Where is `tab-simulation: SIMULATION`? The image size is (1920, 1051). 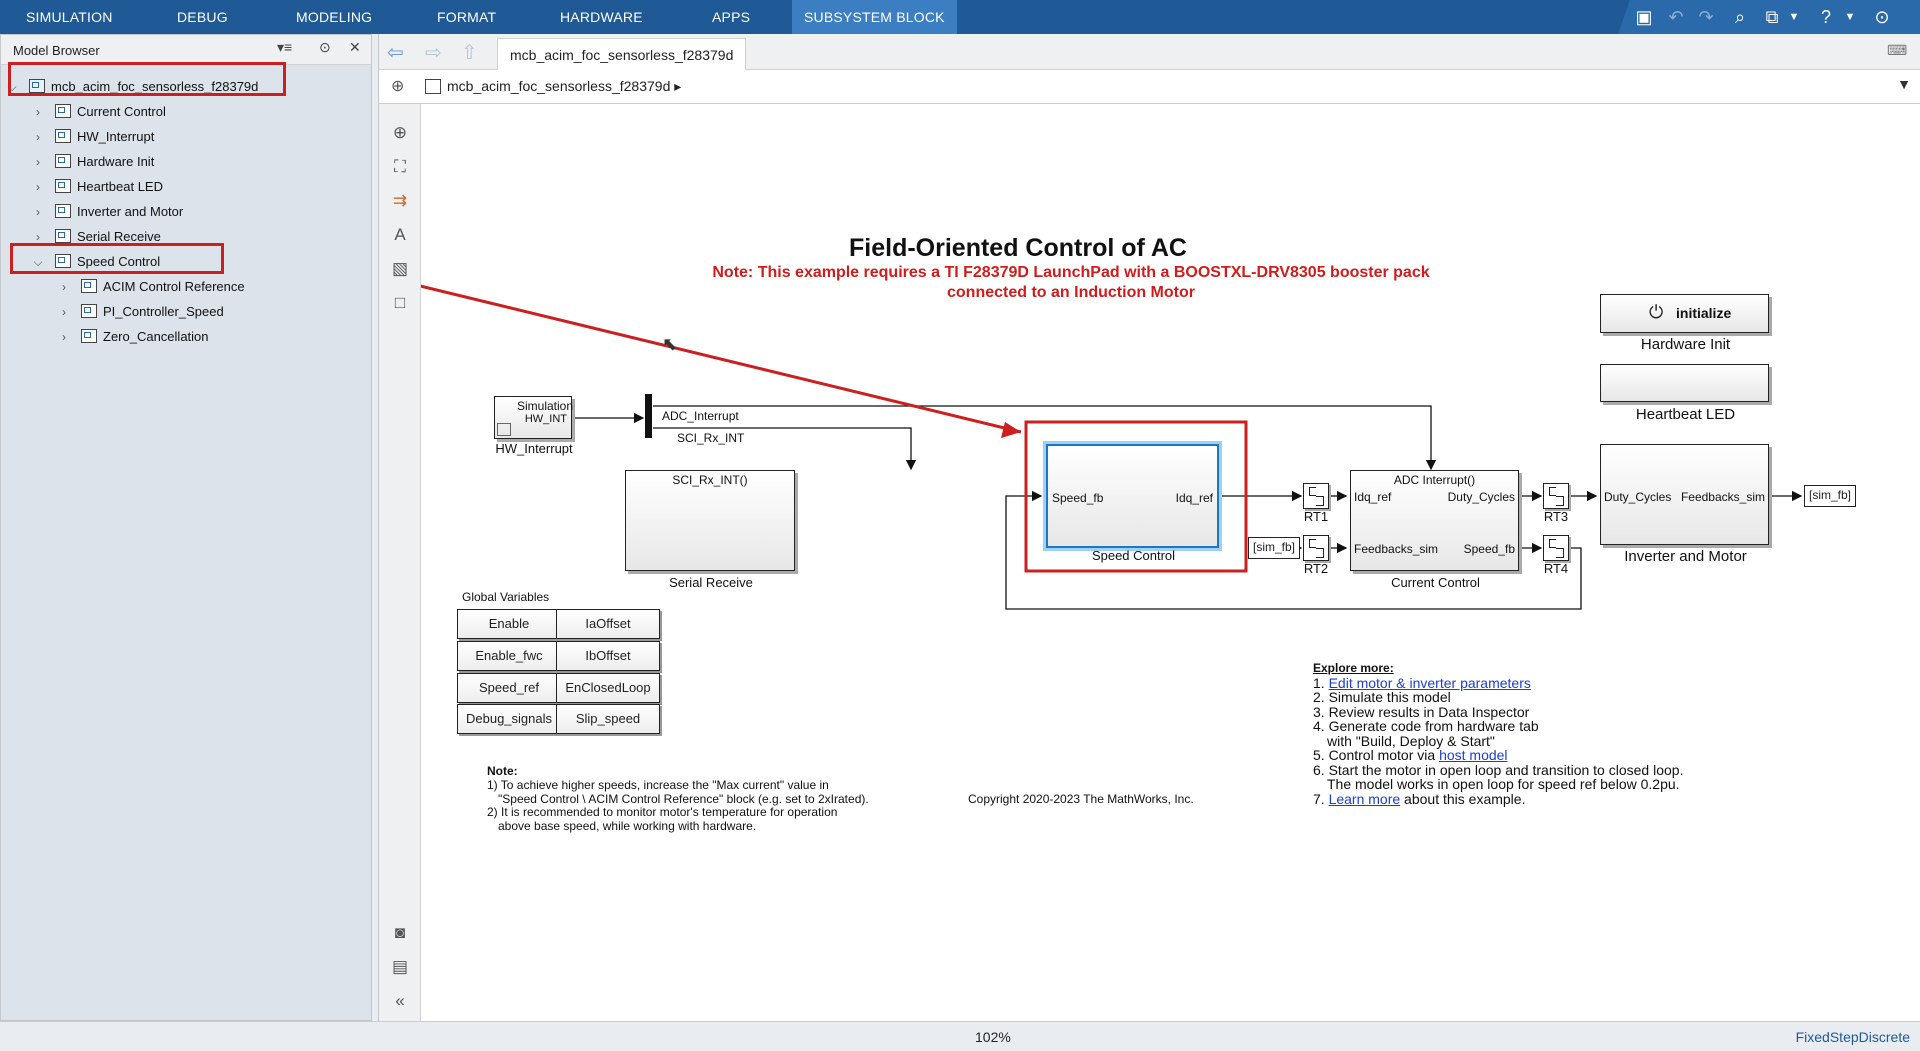 tab-simulation: SIMULATION is located at coordinates (69, 17).